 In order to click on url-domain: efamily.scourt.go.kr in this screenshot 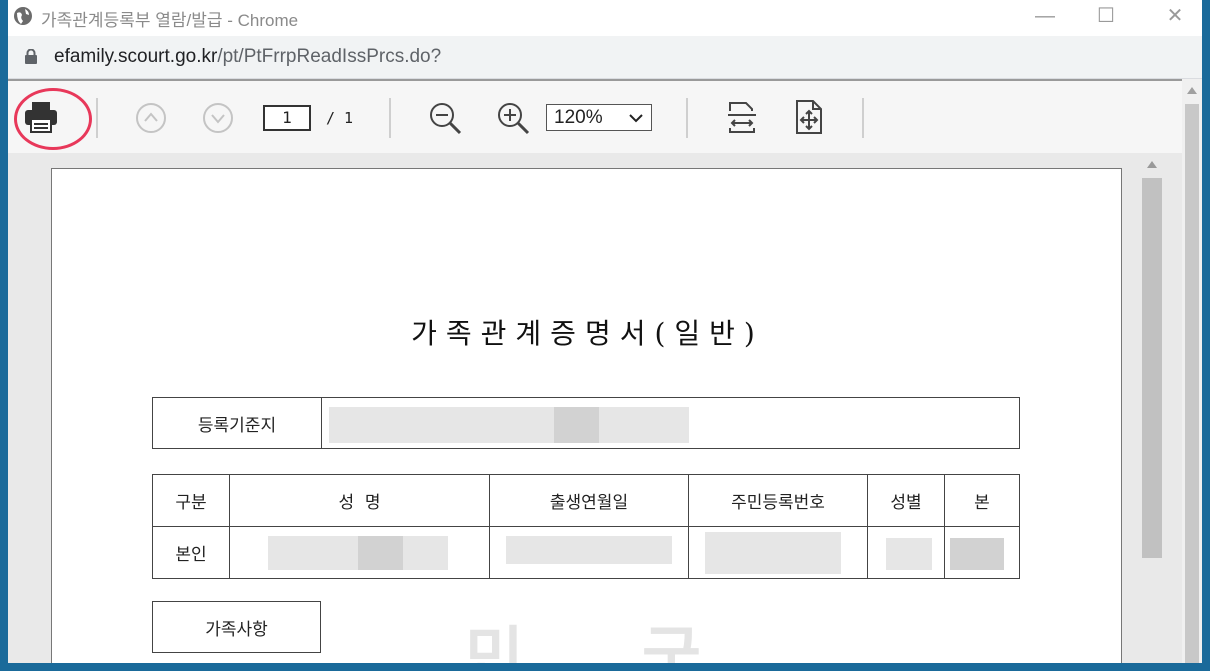, I will do `click(136, 56)`.